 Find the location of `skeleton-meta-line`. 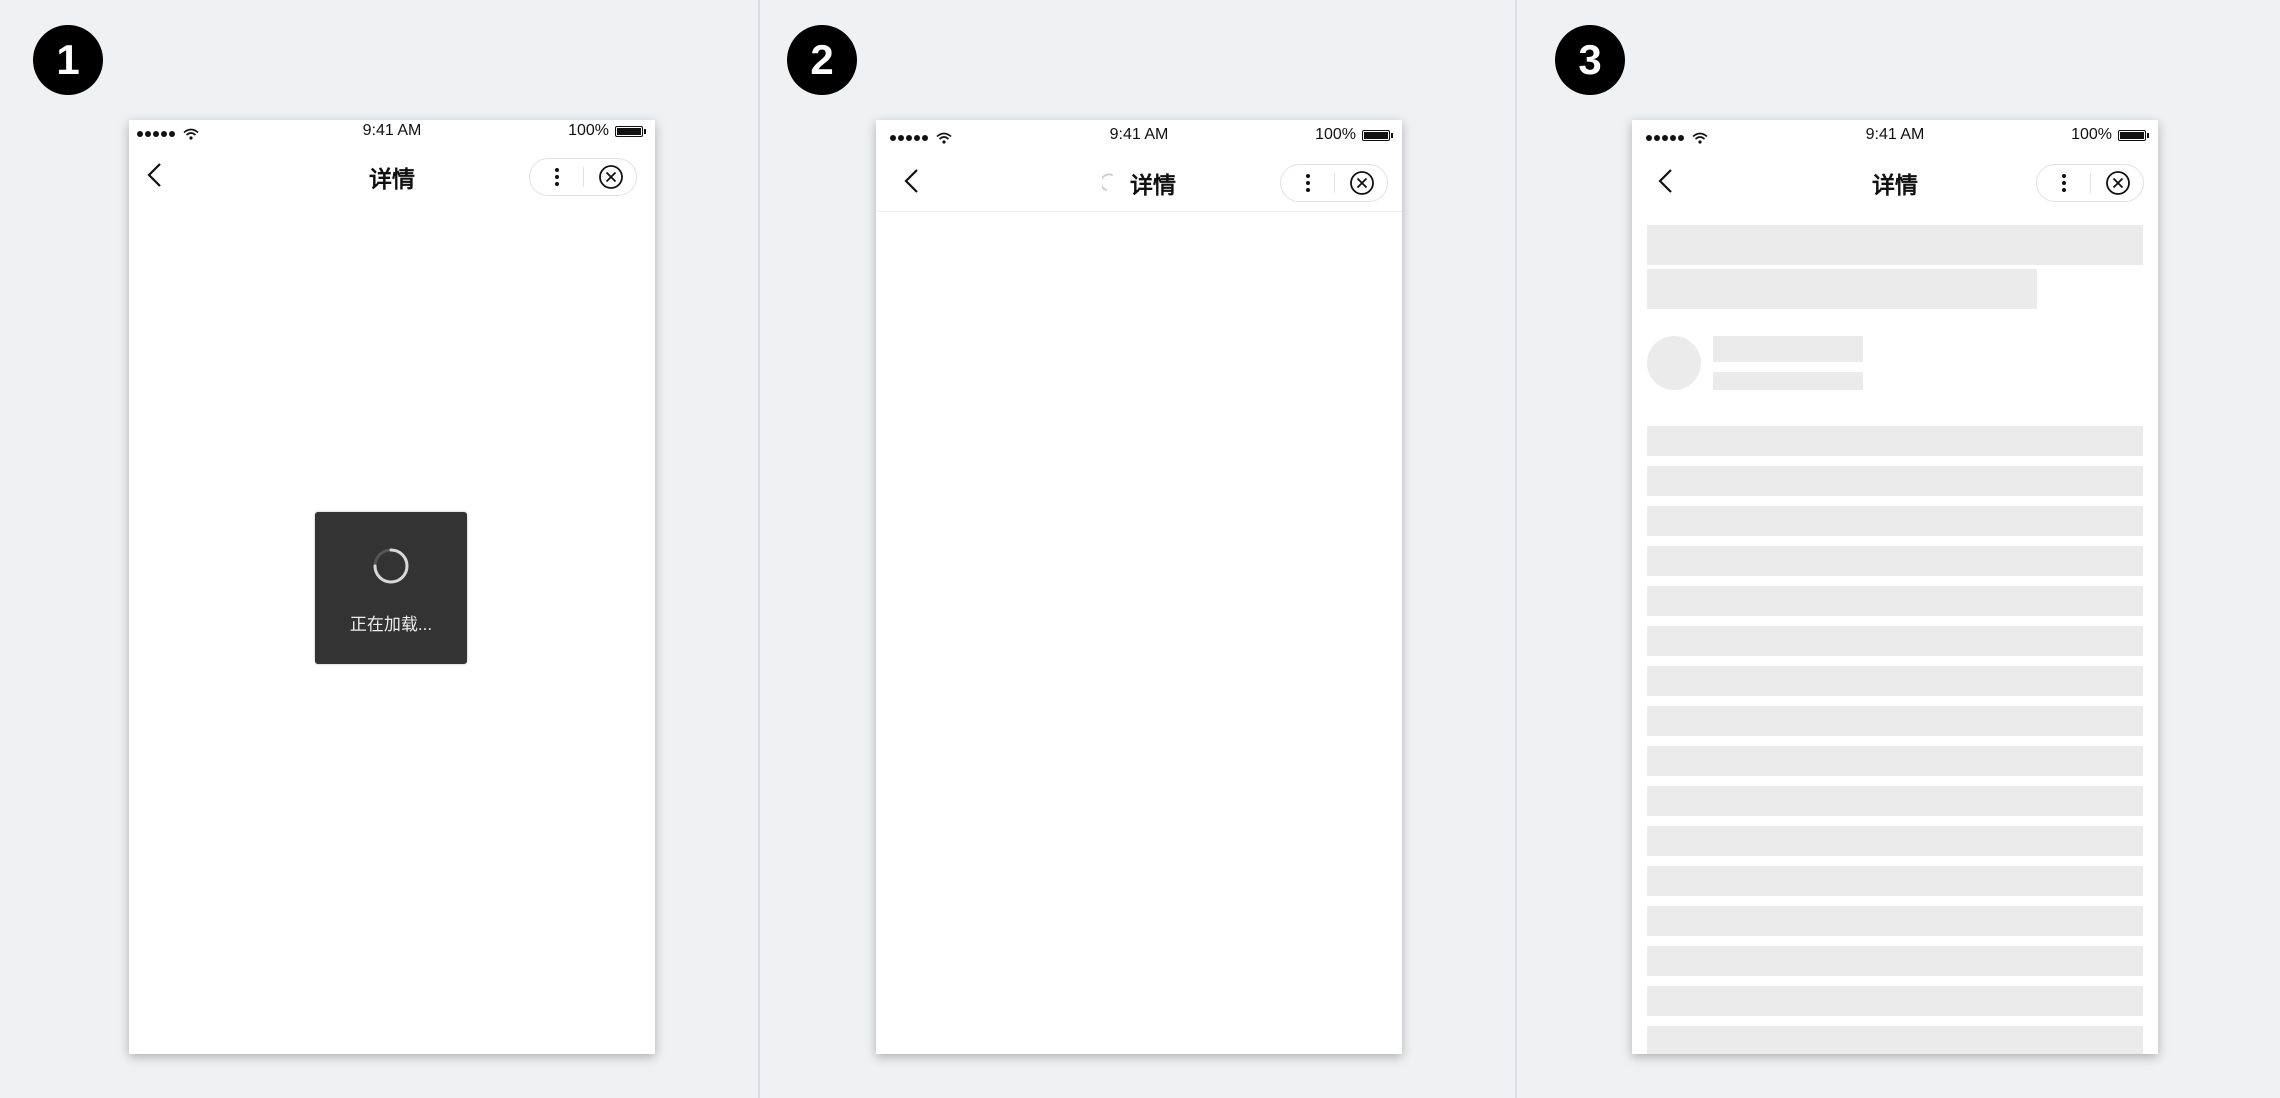

skeleton-meta-line is located at coordinates (1788, 381).